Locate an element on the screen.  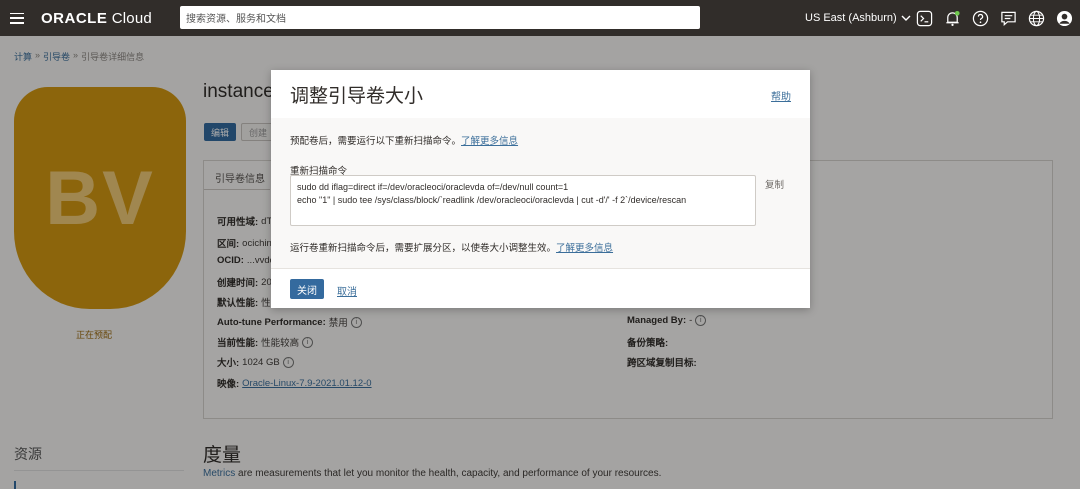
region-label: US East (Ashburn) is located at coordinates (851, 18).